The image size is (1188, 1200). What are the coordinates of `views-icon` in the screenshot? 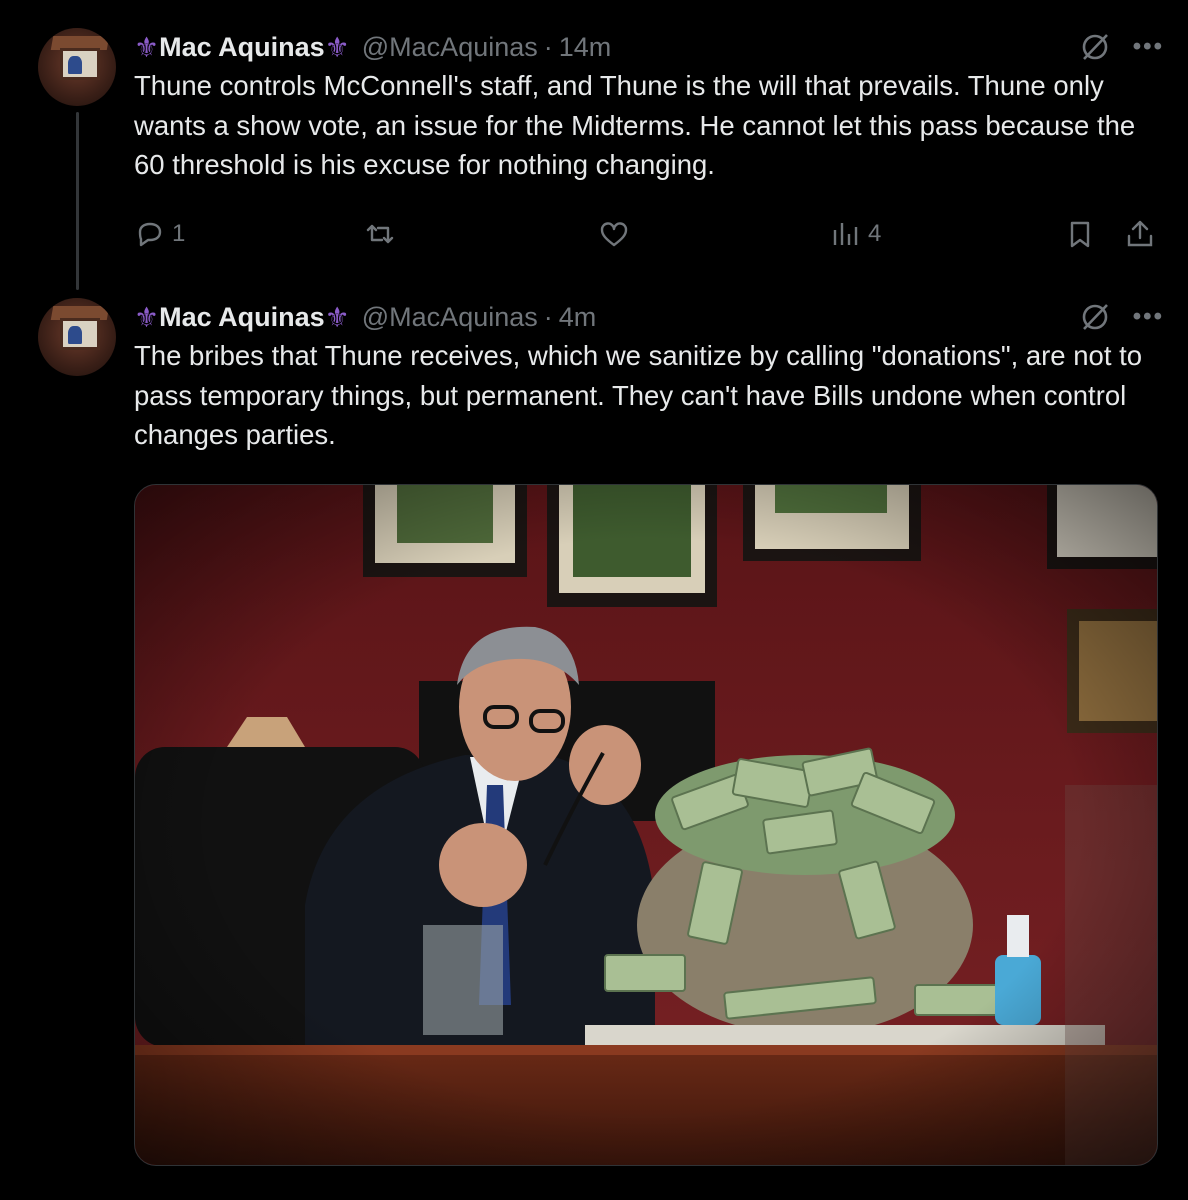 It's located at (845, 234).